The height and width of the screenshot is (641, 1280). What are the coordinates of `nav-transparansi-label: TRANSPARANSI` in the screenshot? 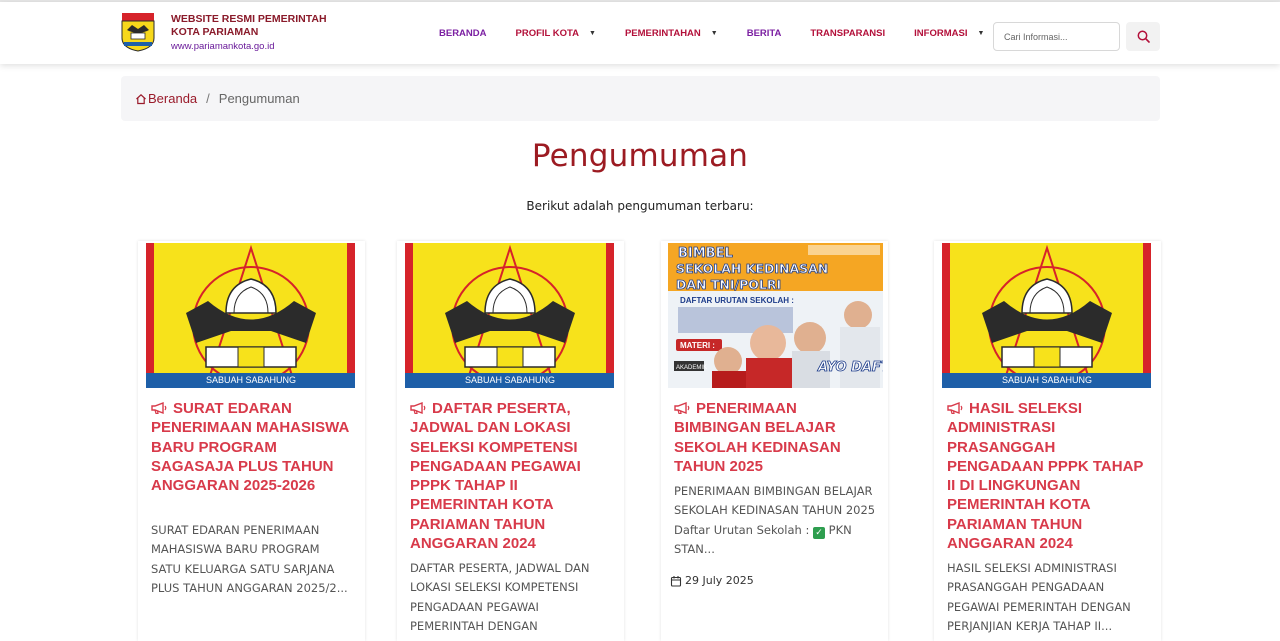 It's located at (848, 33).